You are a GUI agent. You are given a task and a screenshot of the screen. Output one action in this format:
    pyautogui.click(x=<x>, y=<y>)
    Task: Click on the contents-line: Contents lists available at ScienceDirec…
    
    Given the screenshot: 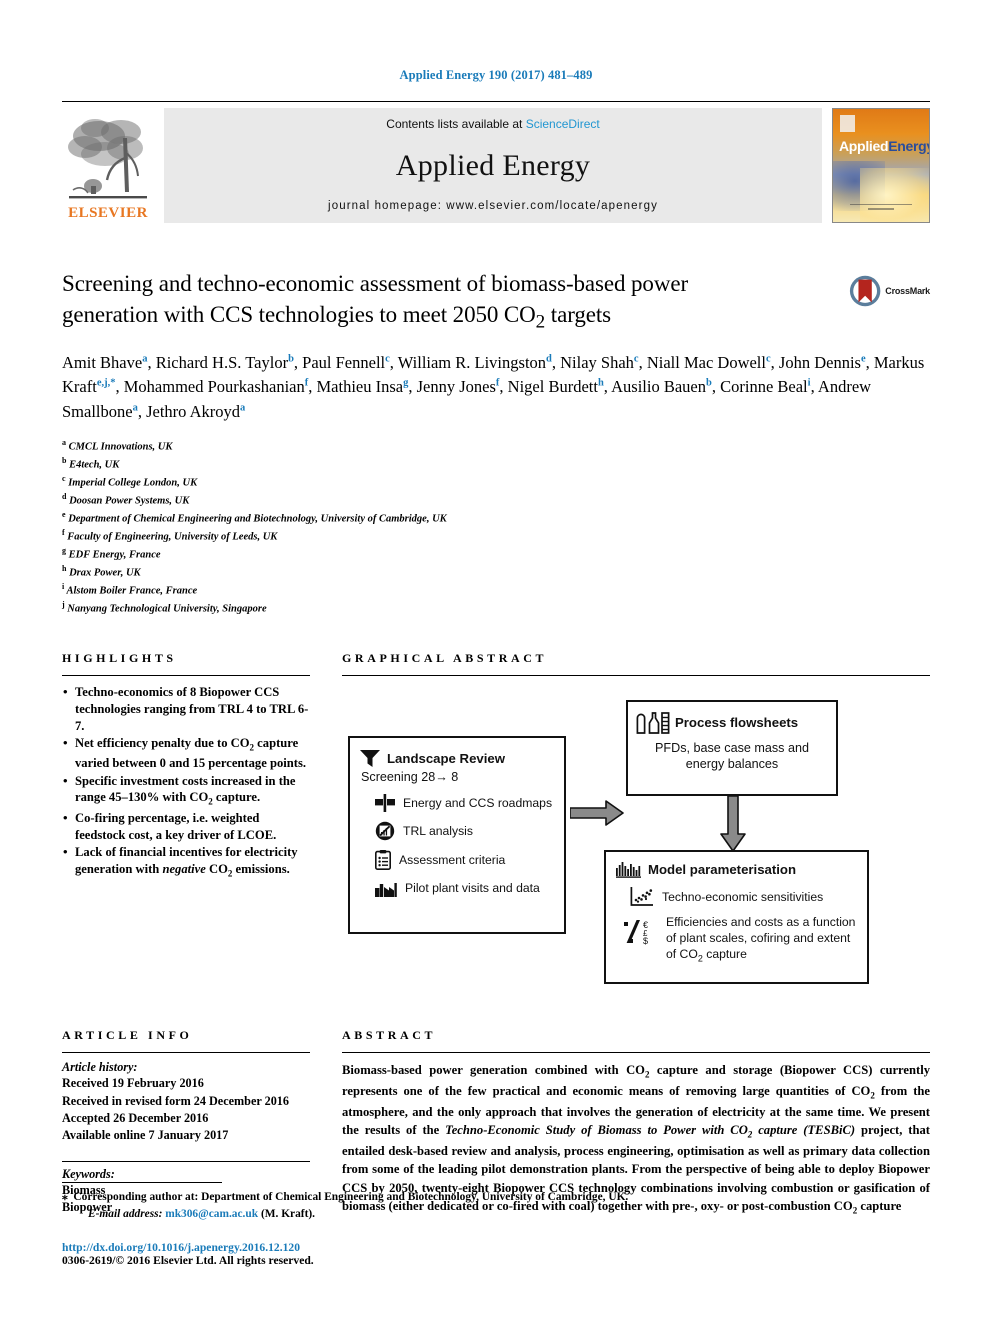 What is the action you would take?
    pyautogui.click(x=492, y=124)
    